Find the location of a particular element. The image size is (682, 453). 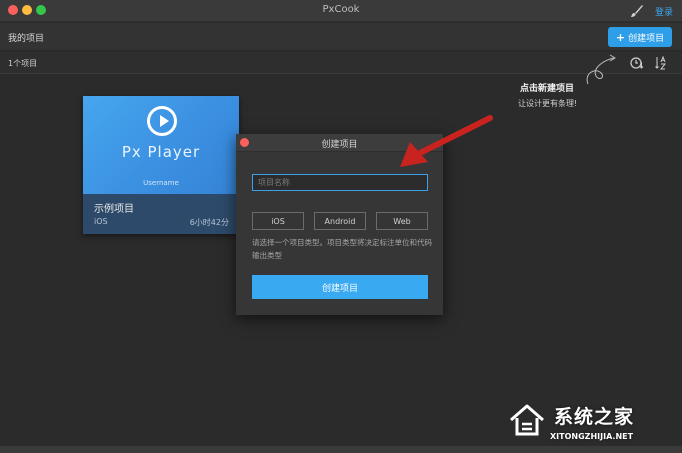

annotation-arrow-icon is located at coordinates (446, 141).